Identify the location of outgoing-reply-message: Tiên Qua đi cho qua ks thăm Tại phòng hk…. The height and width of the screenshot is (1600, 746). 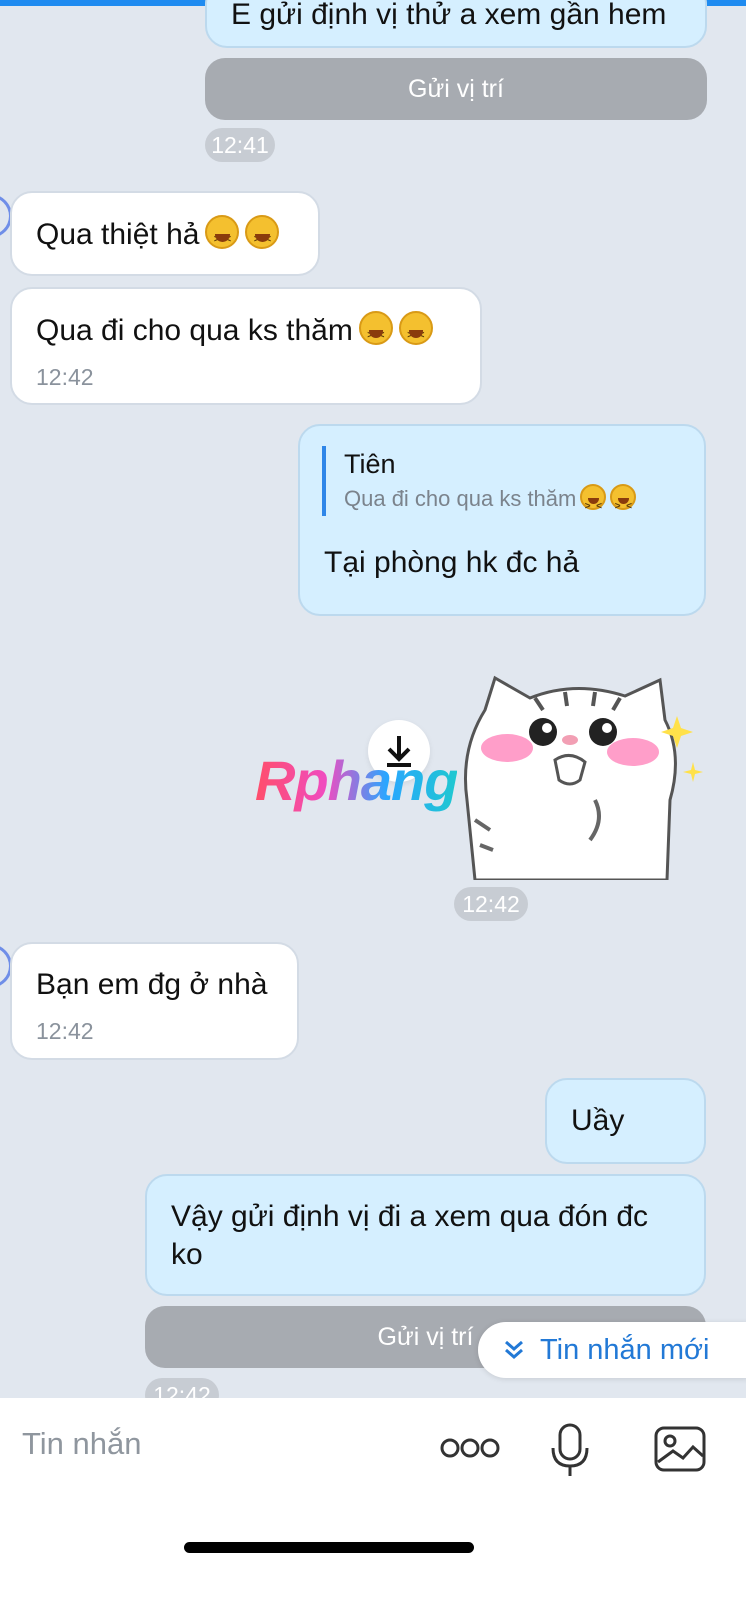
(502, 520).